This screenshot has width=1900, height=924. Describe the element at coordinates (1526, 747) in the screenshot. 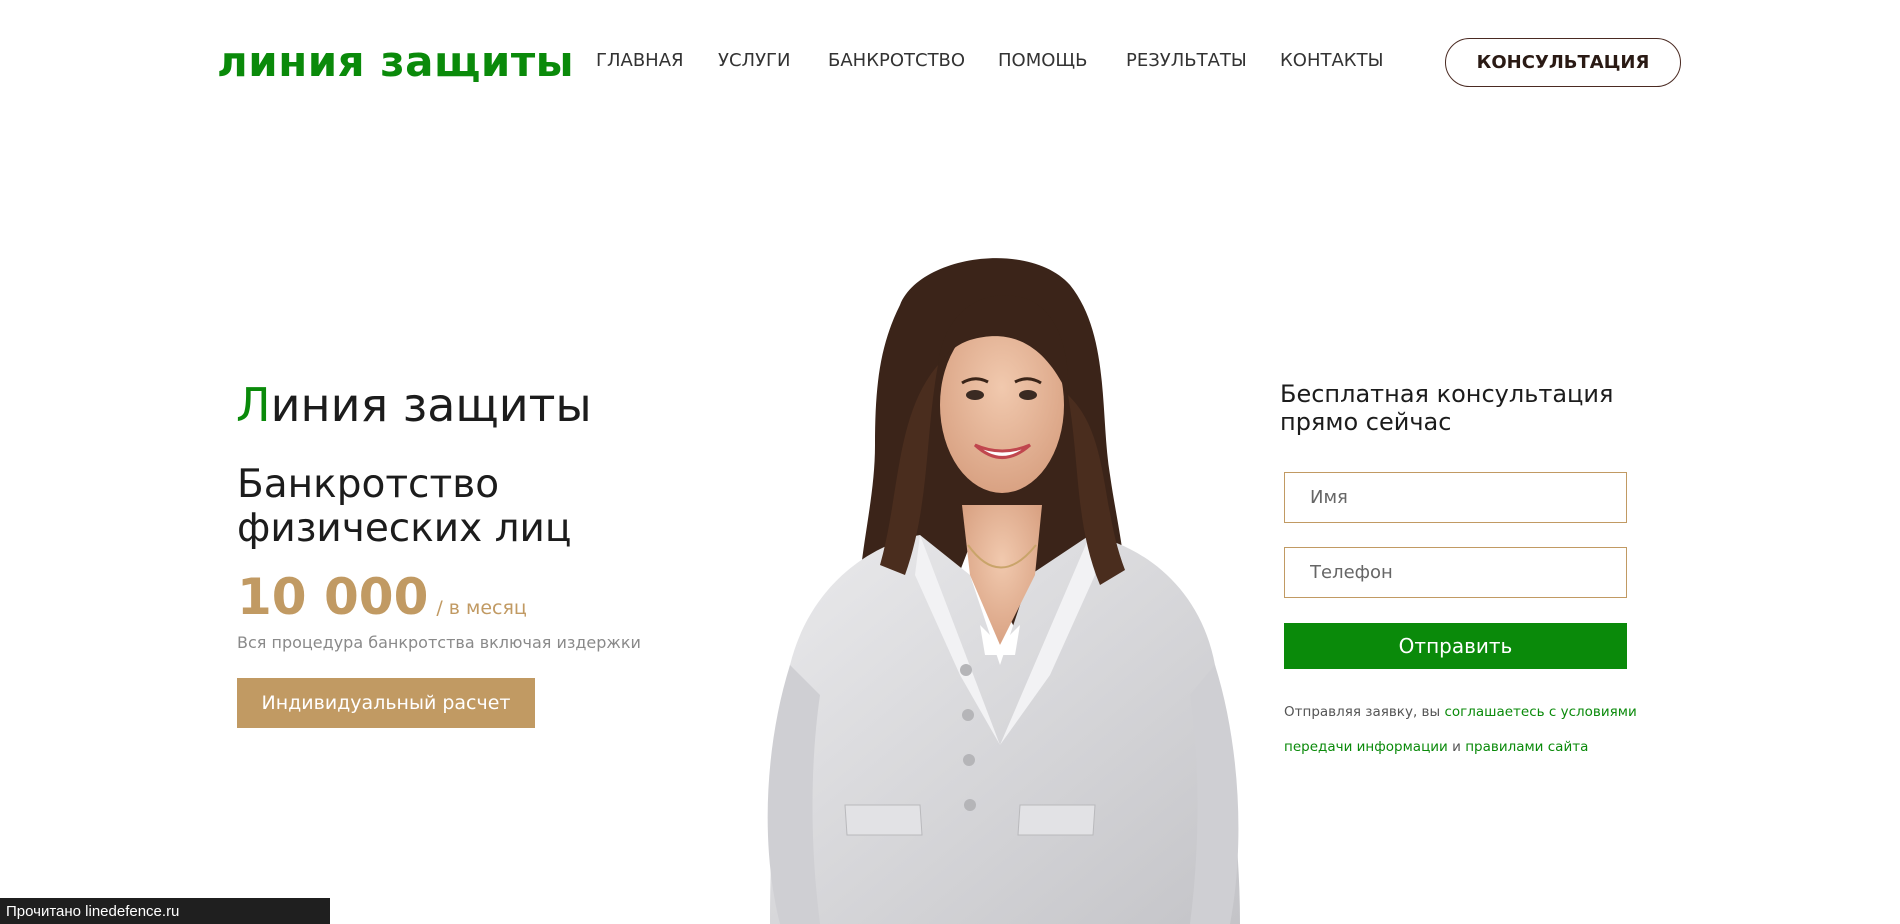

I see `site-rules-link: правилами сайта` at that location.